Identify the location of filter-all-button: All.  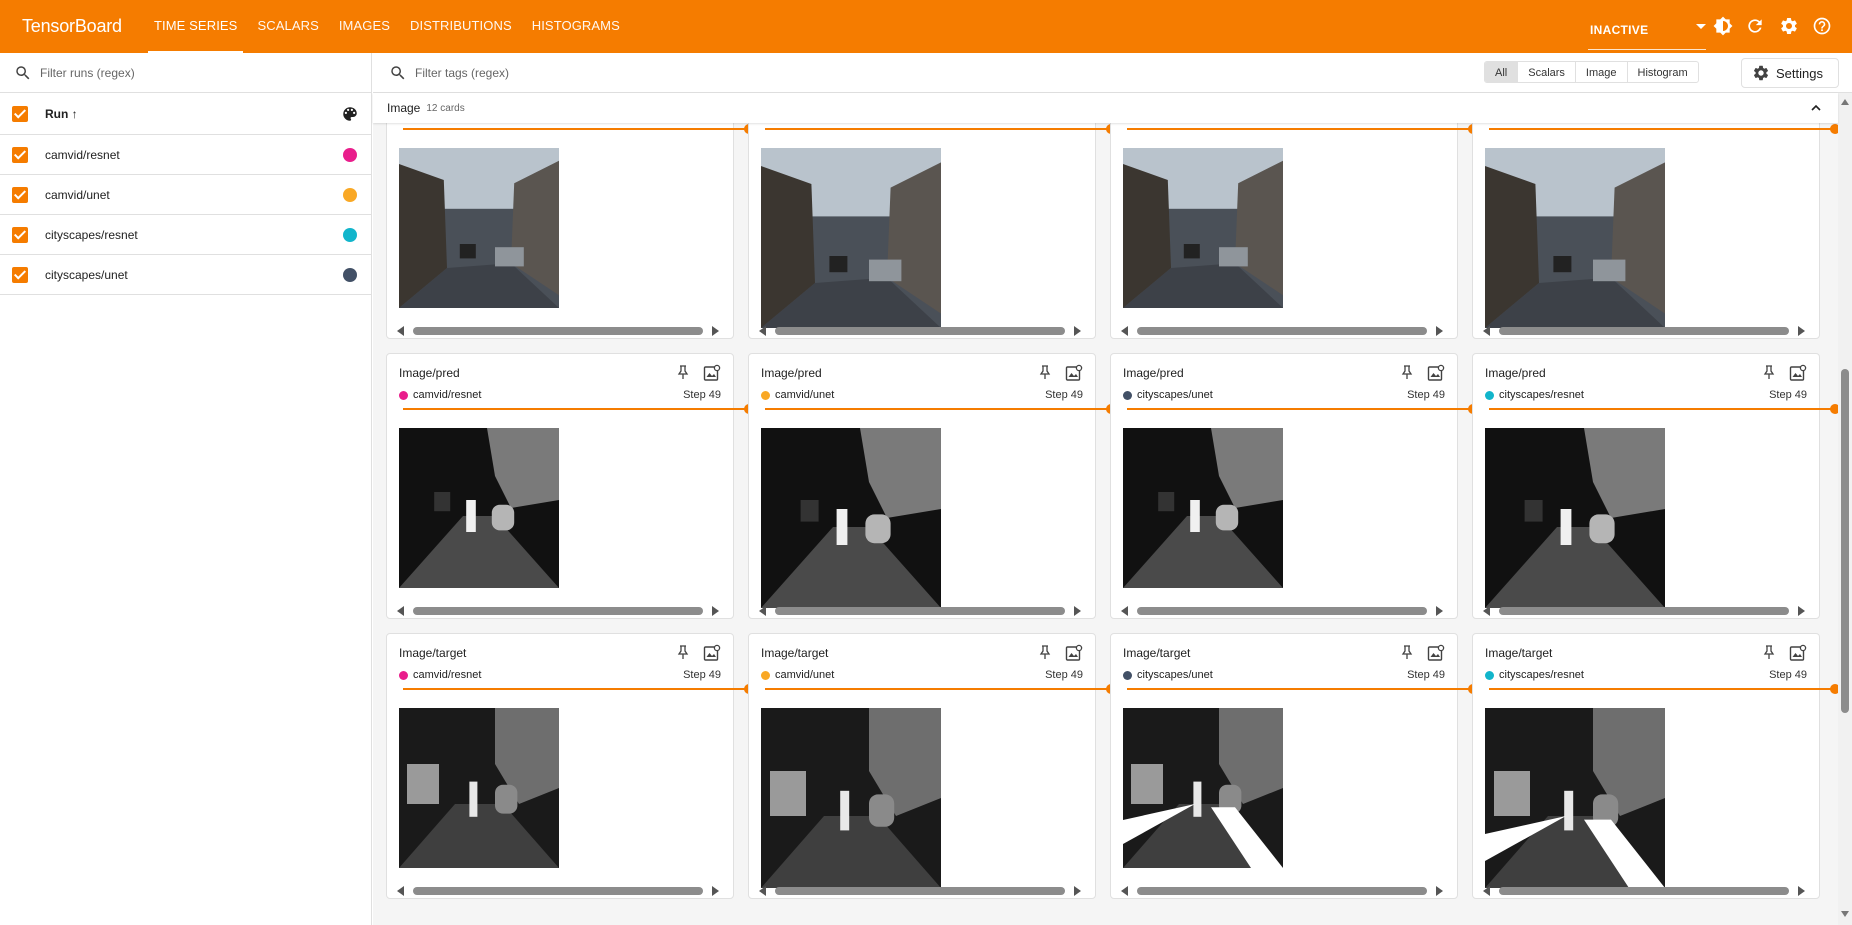
(1502, 72).